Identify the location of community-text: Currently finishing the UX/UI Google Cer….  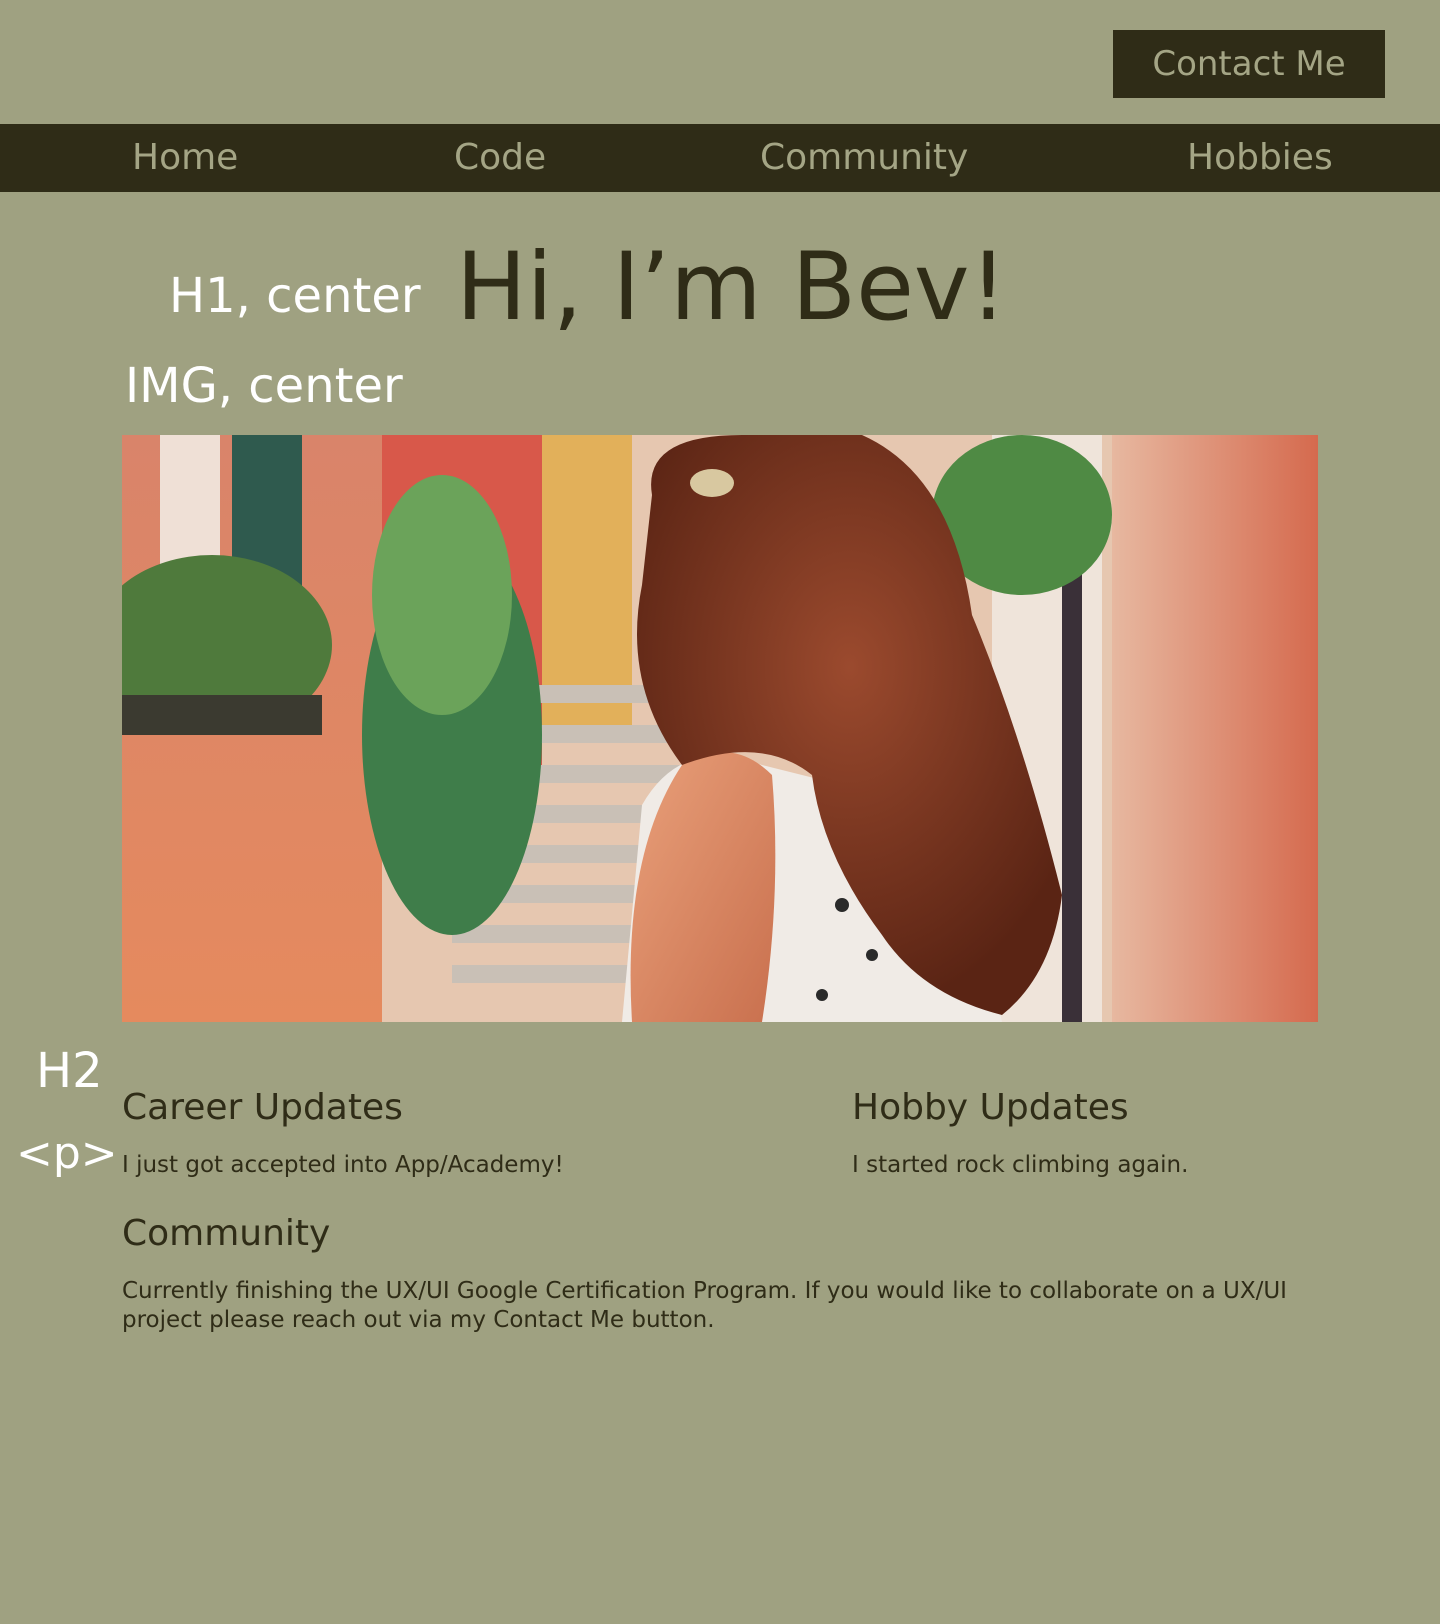
(704, 1305).